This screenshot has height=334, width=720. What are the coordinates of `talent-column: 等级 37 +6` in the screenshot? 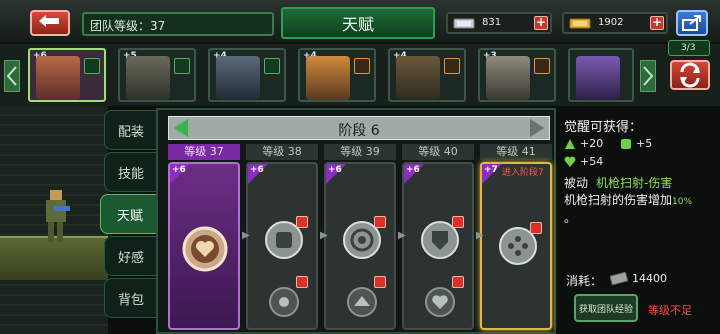 It's located at (204, 237).